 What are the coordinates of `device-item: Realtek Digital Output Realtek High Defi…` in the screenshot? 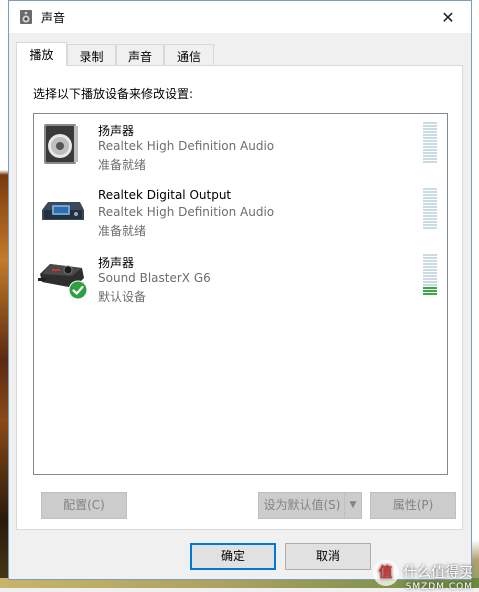 It's located at (240, 212).